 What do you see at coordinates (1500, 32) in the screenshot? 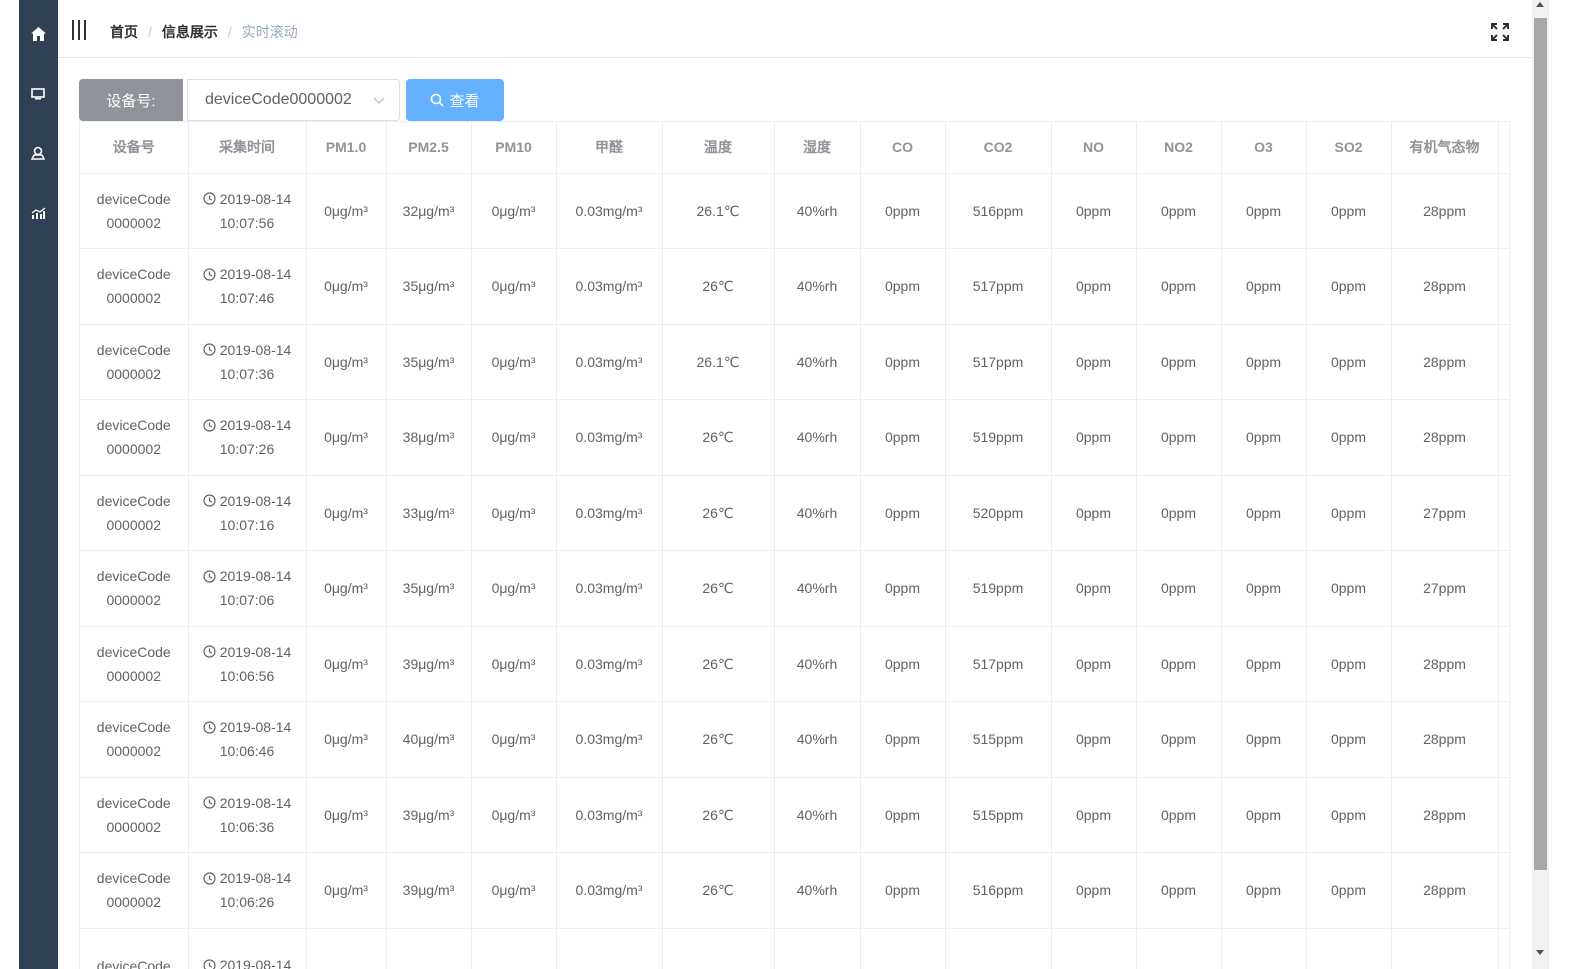
I see `fullscreen-icon` at bounding box center [1500, 32].